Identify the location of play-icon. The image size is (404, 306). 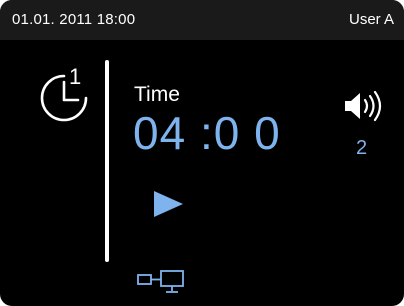
(168, 204).